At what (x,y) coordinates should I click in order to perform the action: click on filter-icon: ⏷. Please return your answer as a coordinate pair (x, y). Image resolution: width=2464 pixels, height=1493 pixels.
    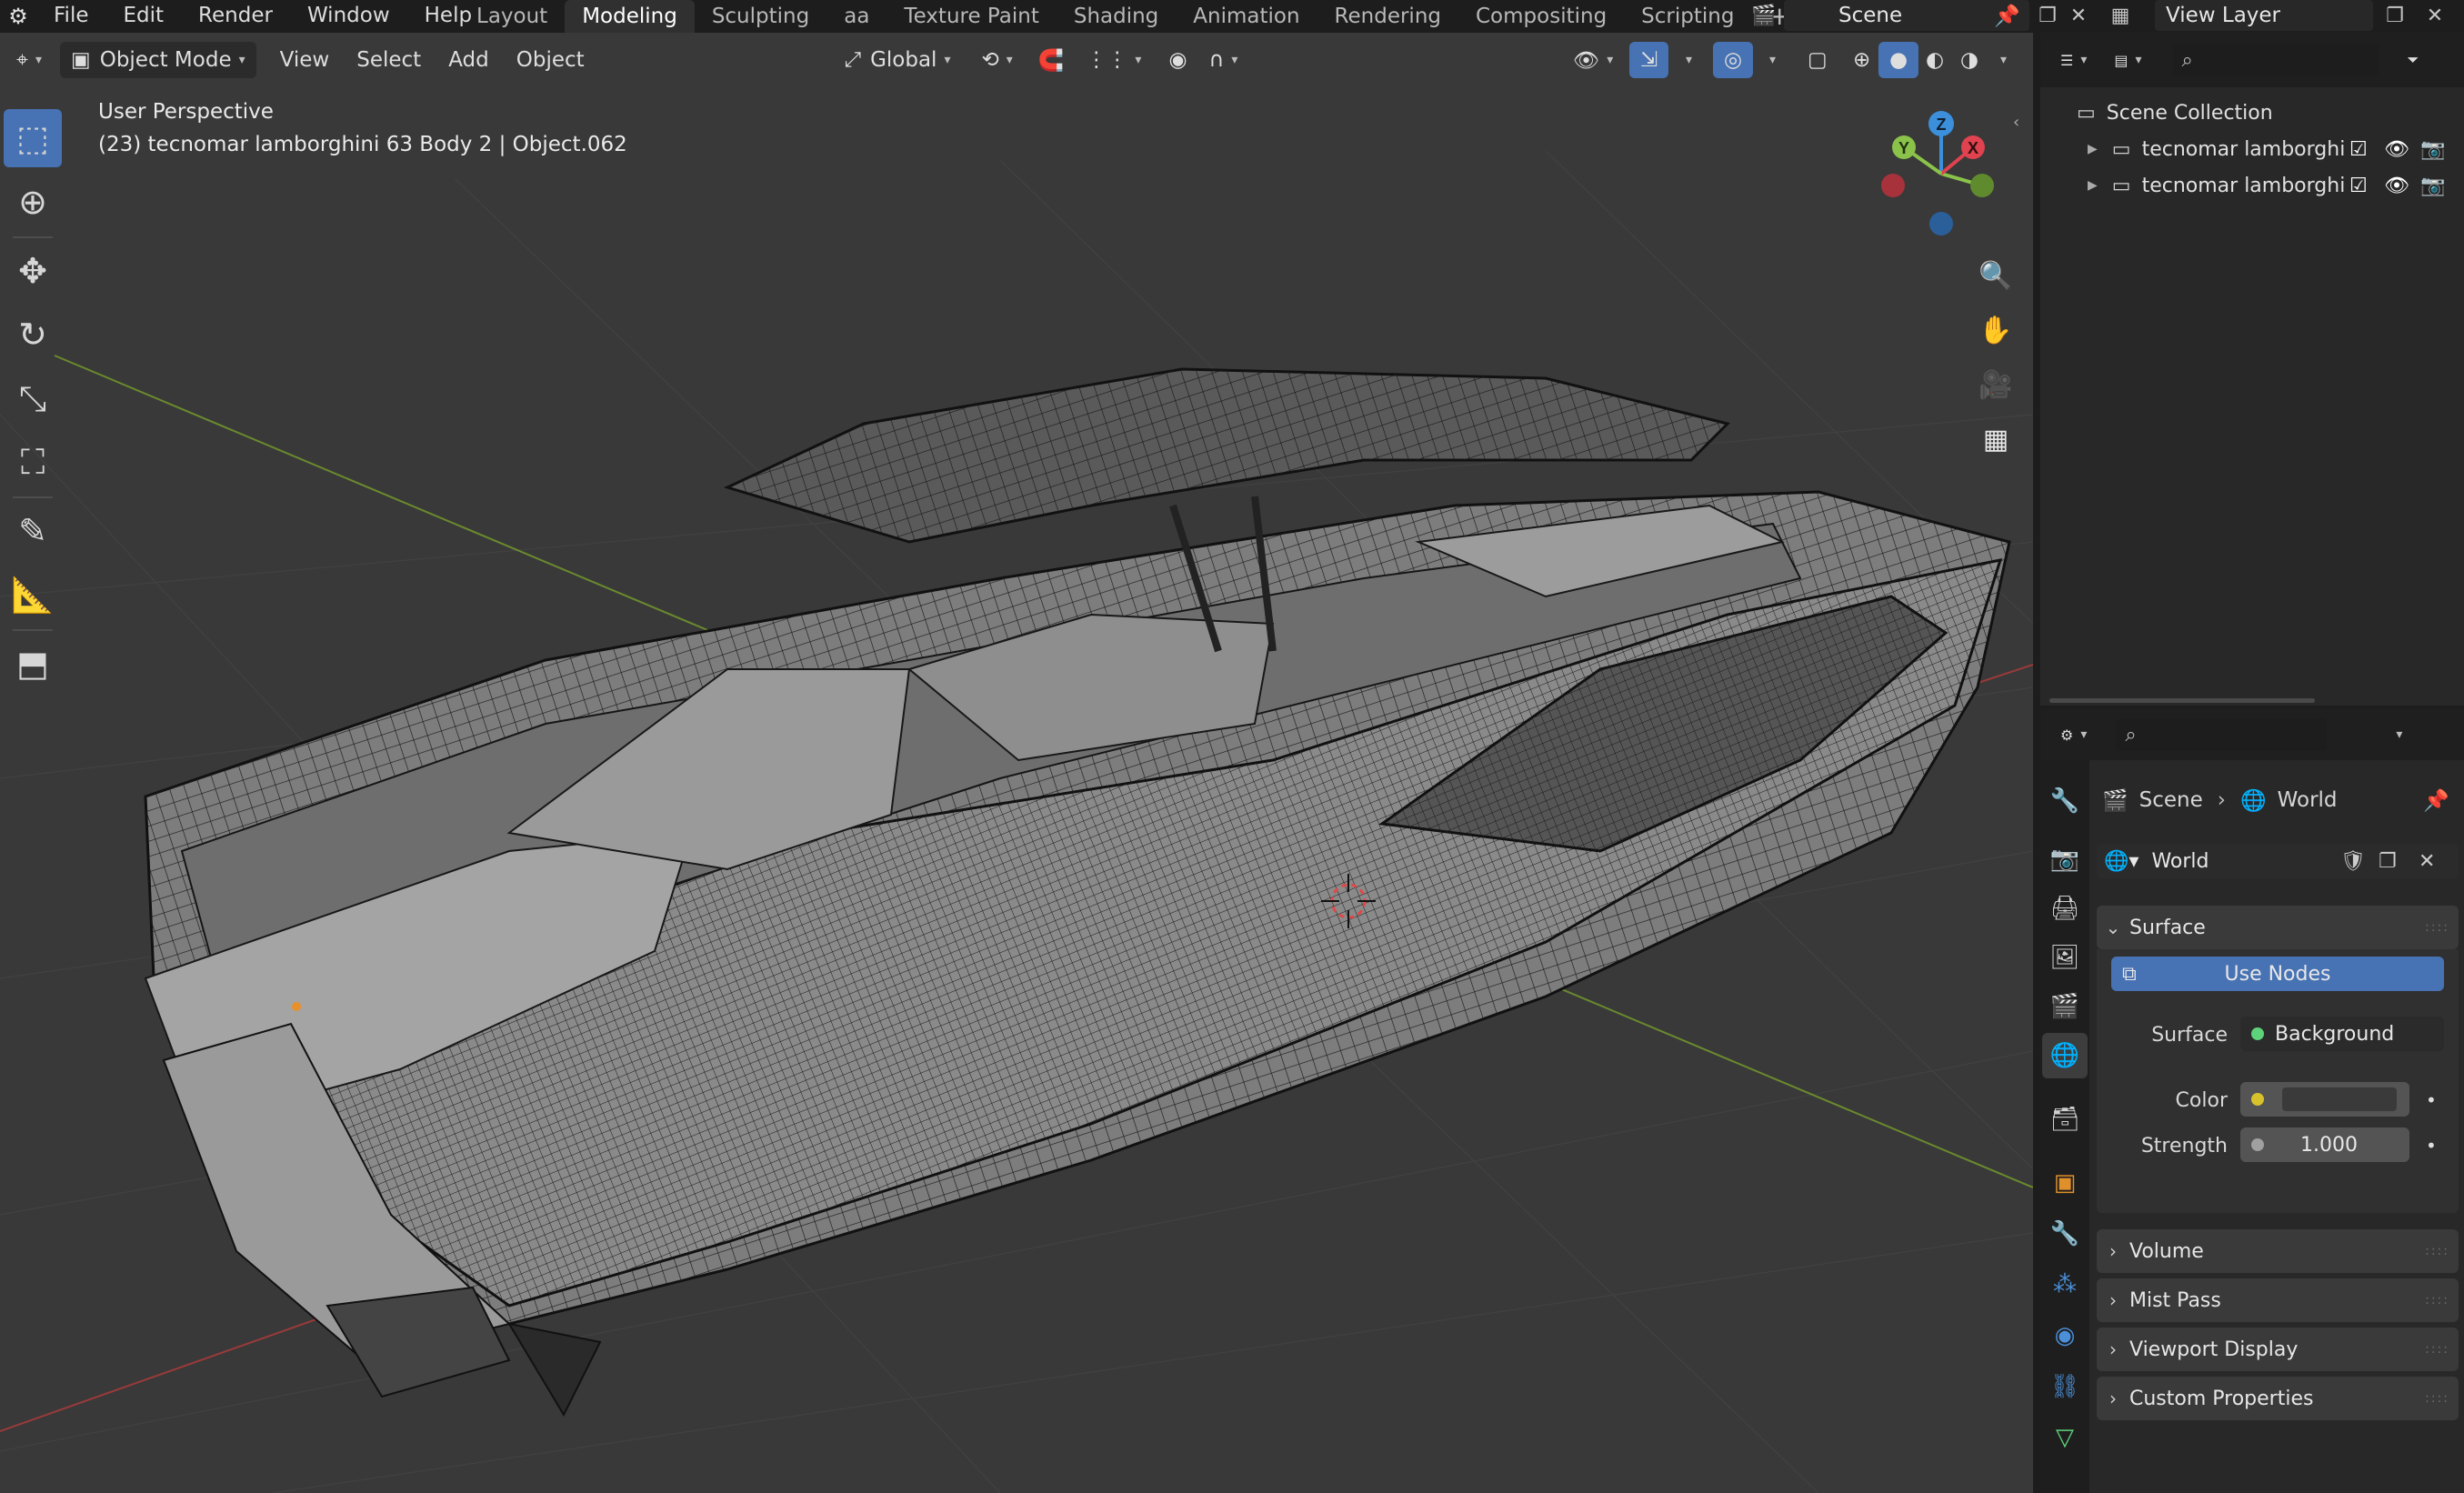
    Looking at the image, I should click on (2414, 60).